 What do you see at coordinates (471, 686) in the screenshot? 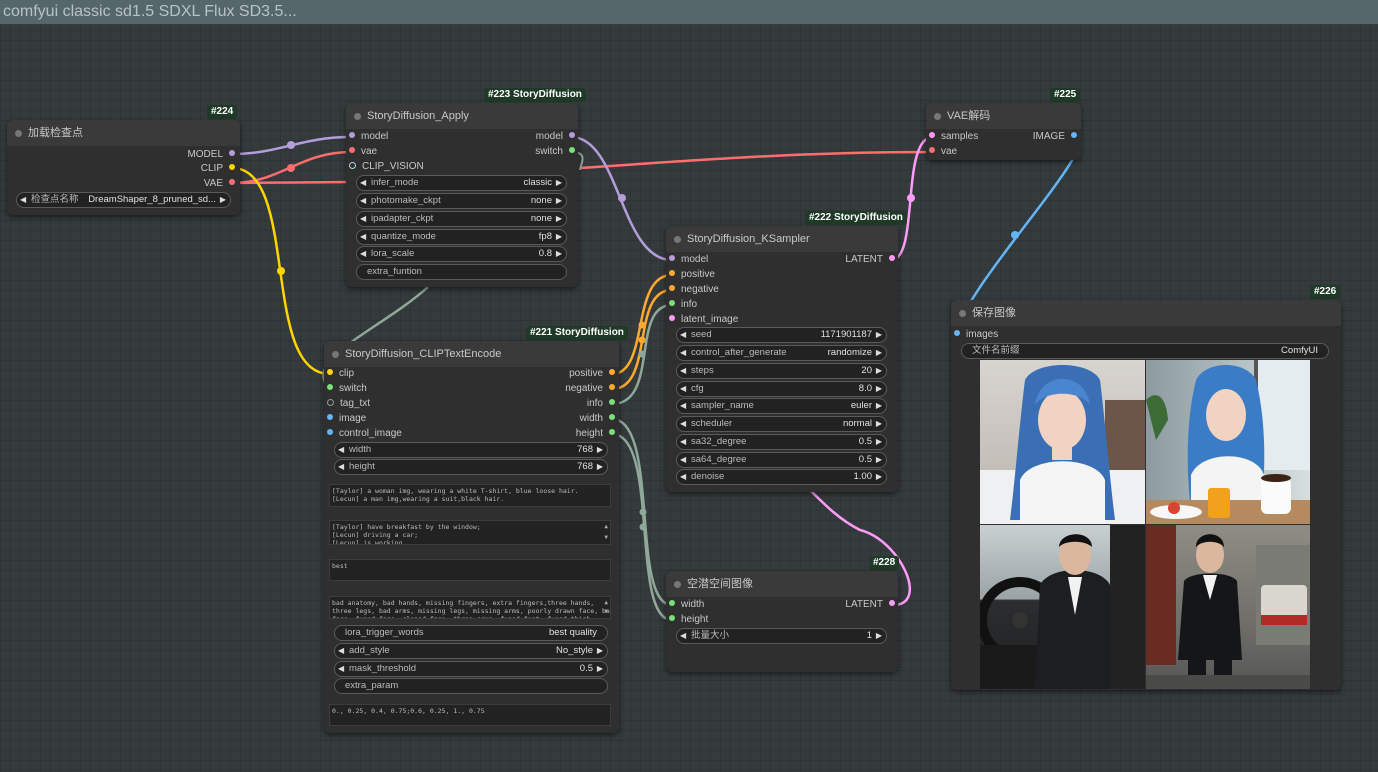
I see `extra-param-text: extra_param` at bounding box center [471, 686].